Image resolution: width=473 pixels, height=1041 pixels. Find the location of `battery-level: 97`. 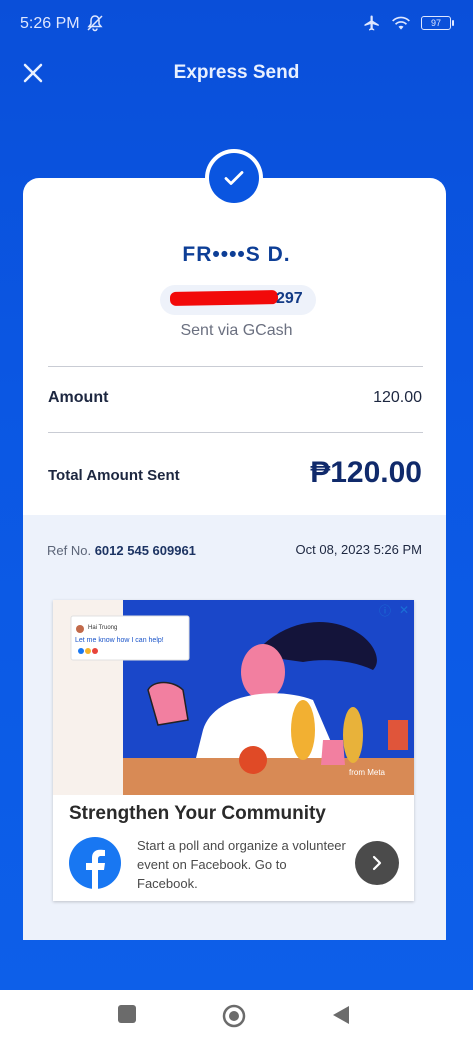

battery-level: 97 is located at coordinates (435, 23).